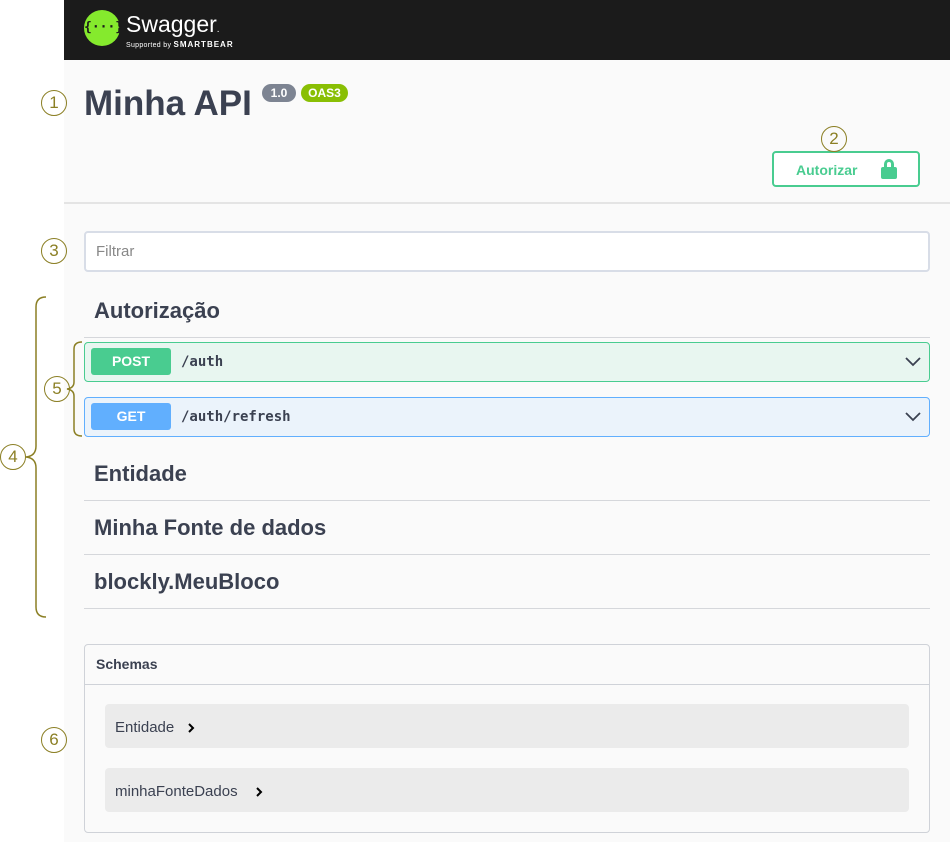 This screenshot has width=950, height=842. What do you see at coordinates (202, 362) in the screenshot?
I see `operation-path: /auth` at bounding box center [202, 362].